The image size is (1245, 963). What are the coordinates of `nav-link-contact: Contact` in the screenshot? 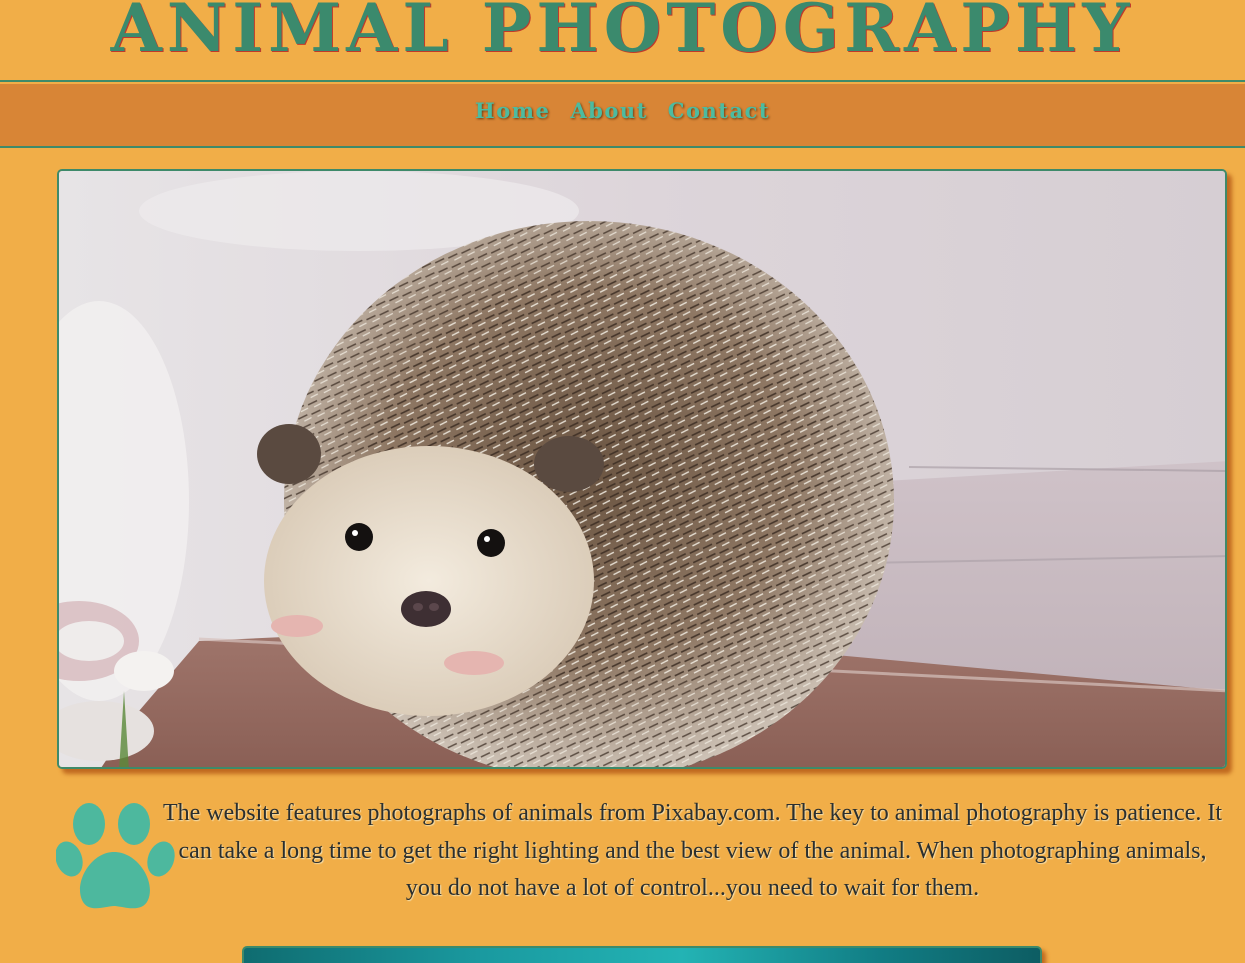 It's located at (719, 110).